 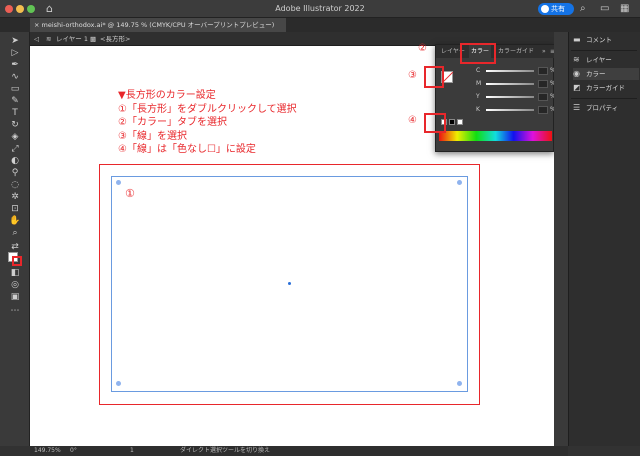 I want to click on dock-comment-label: コメント, so click(x=599, y=40).